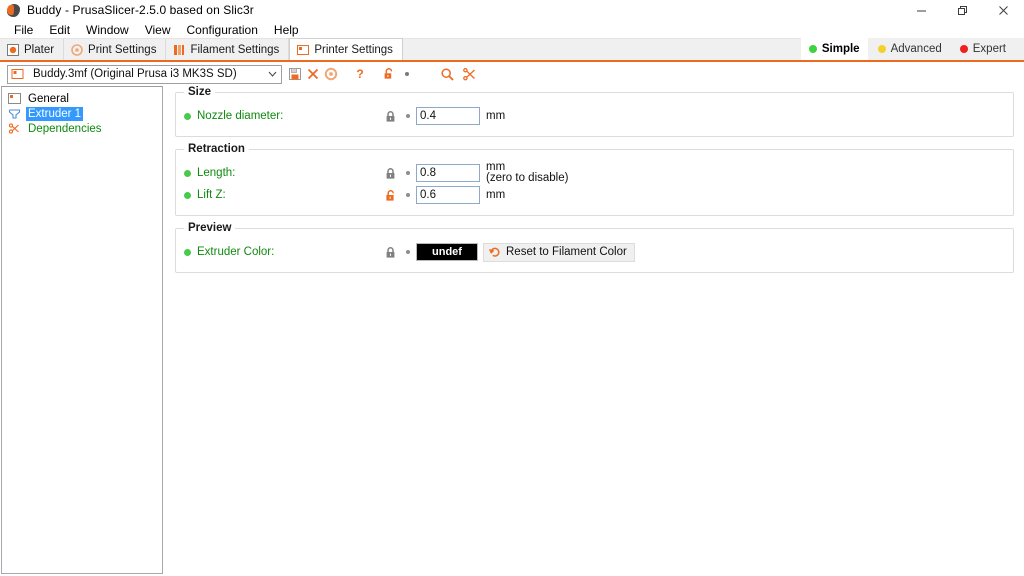  I want to click on revert-icon-extruder-color, so click(408, 252).